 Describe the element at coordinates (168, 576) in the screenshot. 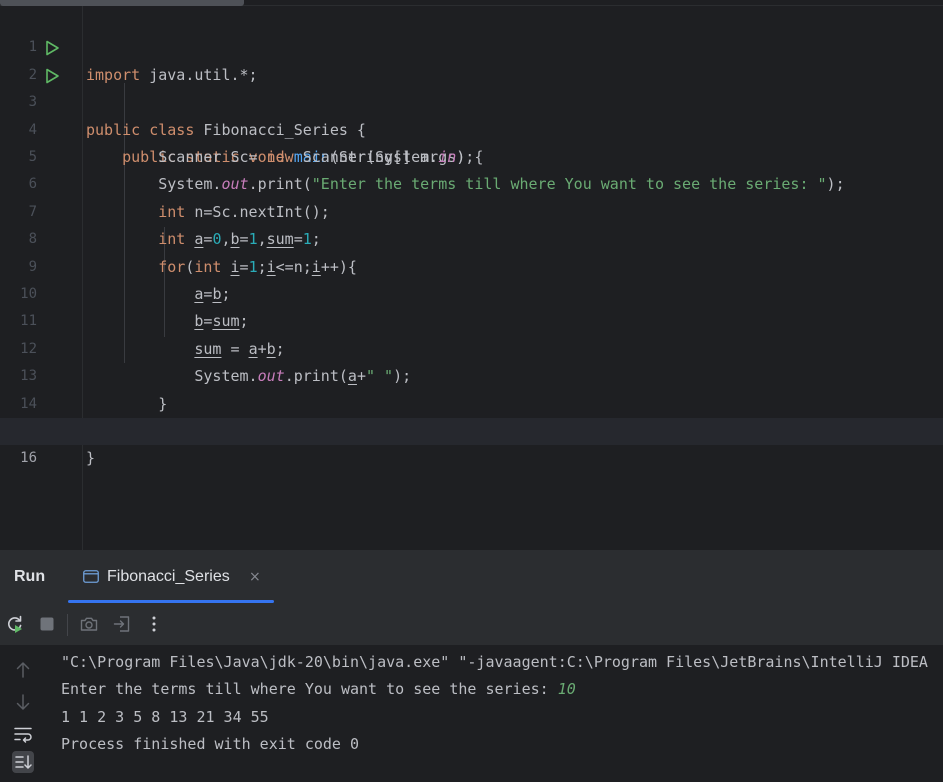

I see `tab-label: Fibonacci_Series` at that location.